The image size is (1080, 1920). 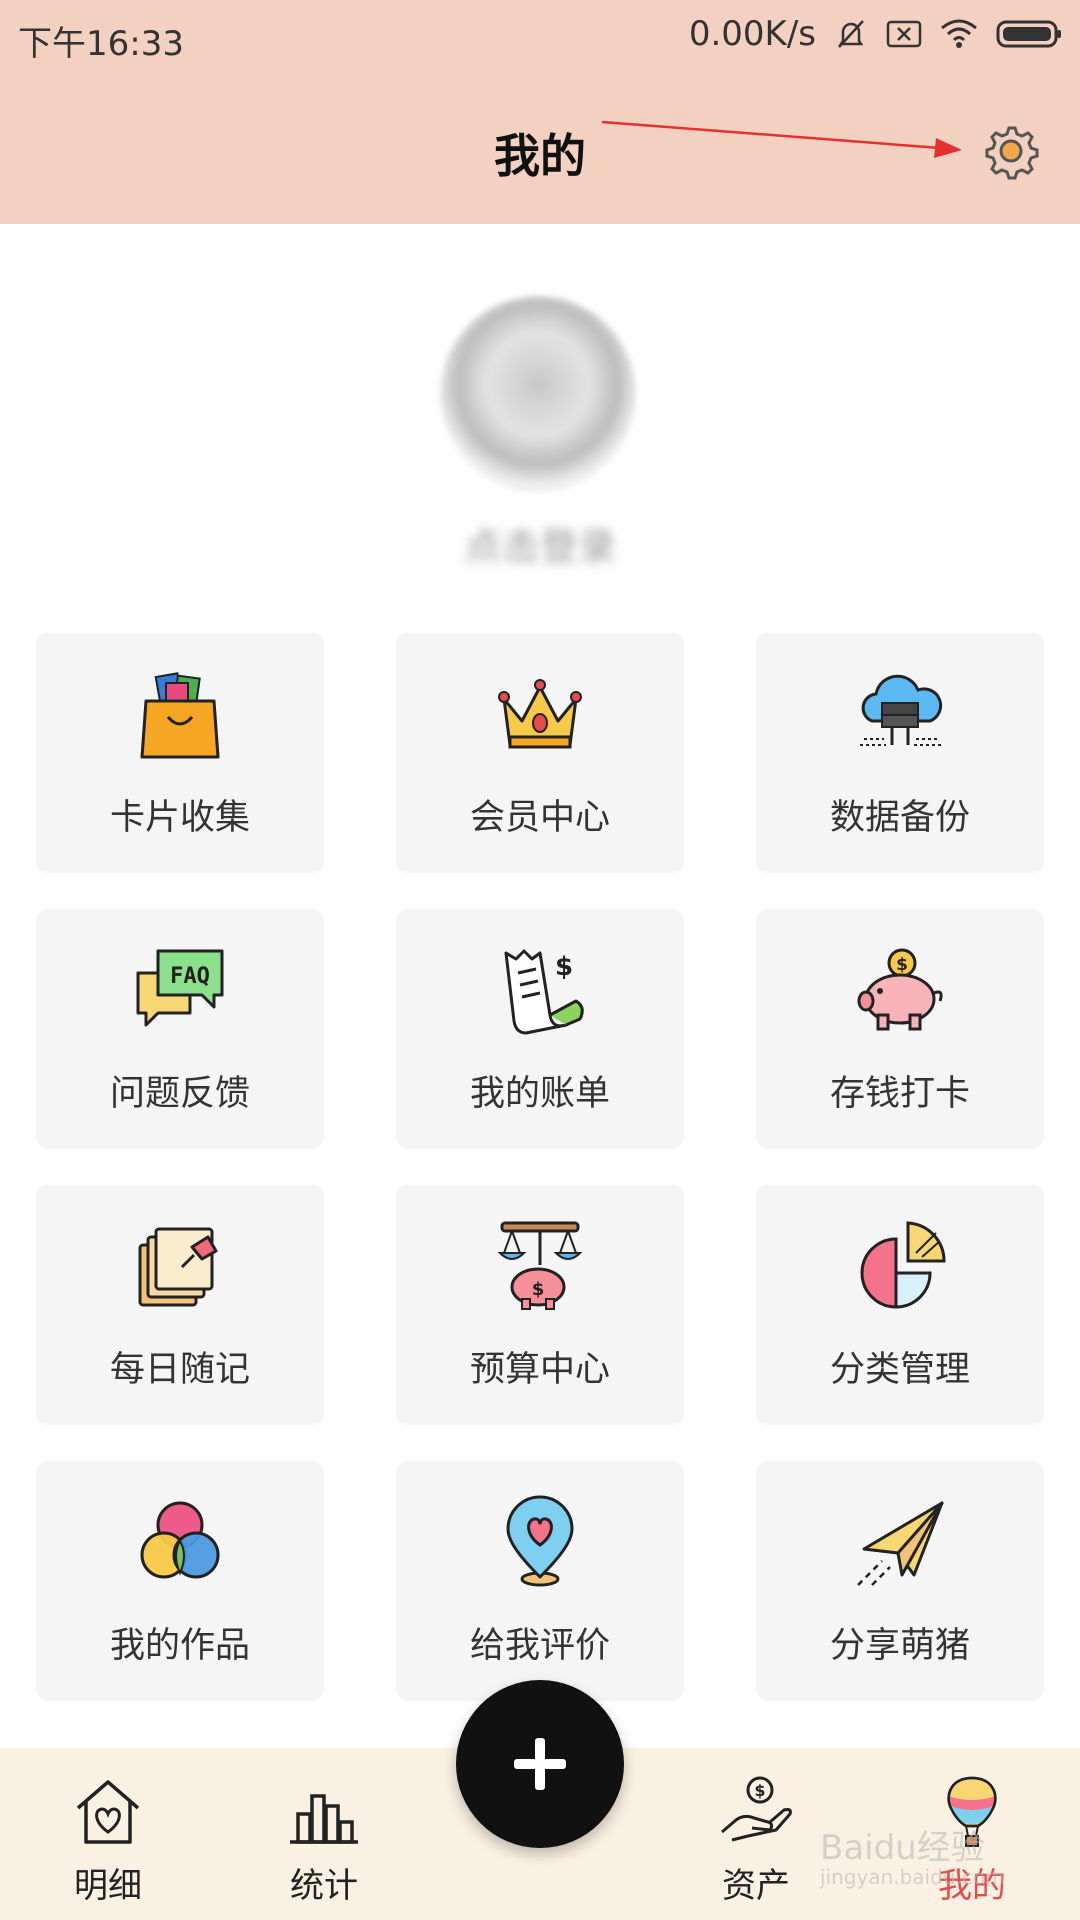 I want to click on tile-label: 问题反馈, so click(x=179, y=1094).